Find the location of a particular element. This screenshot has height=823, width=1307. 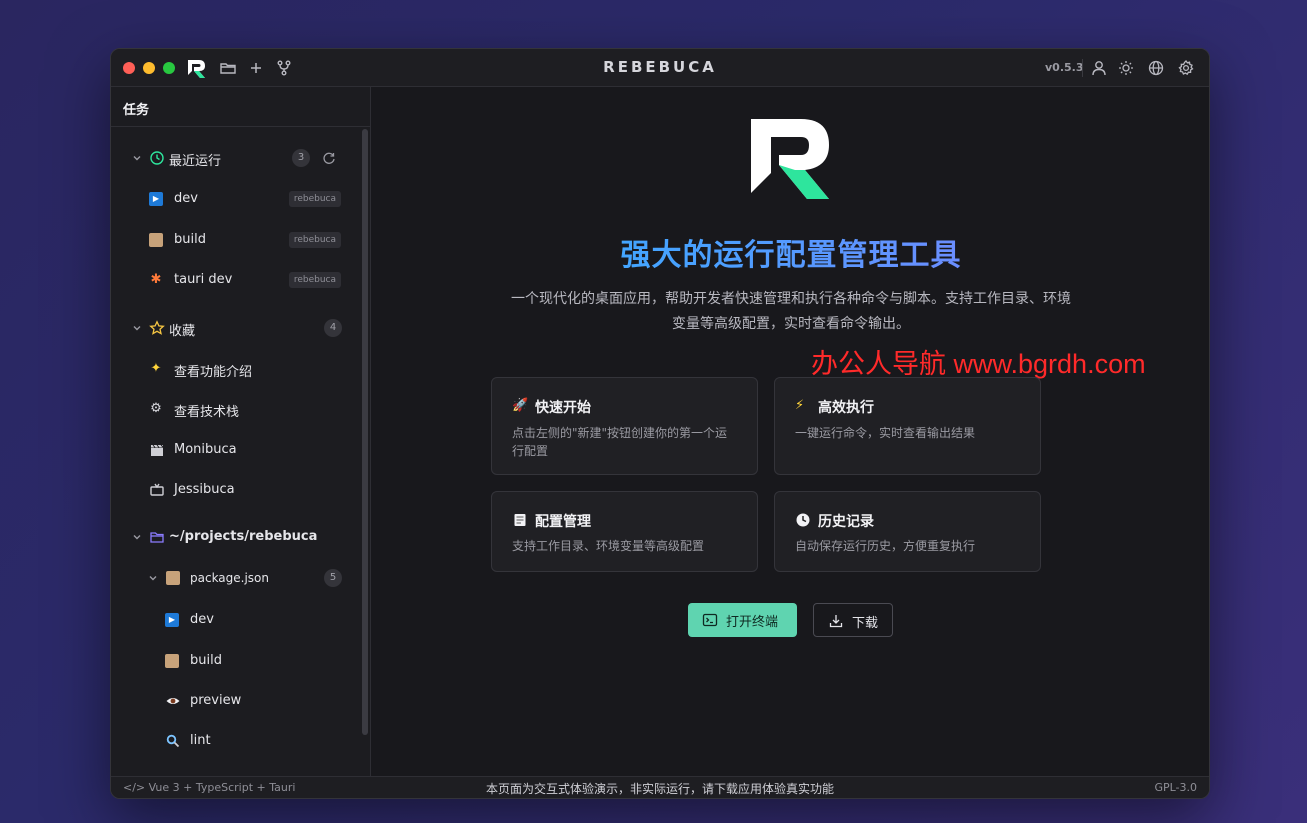

titlebar-divider is located at coordinates (1082, 68).